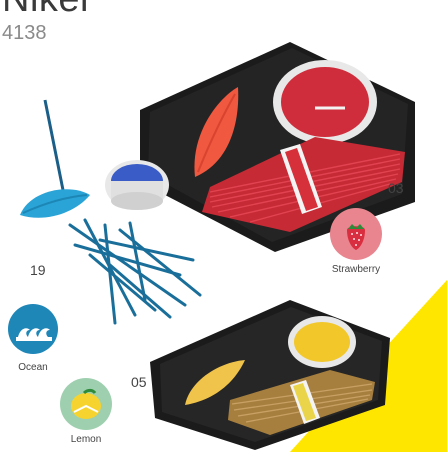  I want to click on product-title: Nikel, so click(45, 10).